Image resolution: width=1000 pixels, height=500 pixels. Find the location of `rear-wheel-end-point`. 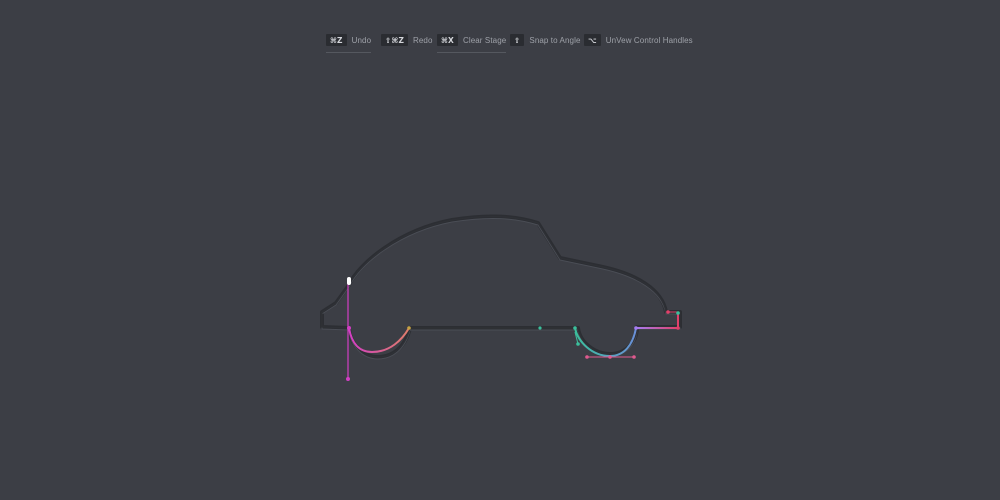

rear-wheel-end-point is located at coordinates (636, 328).